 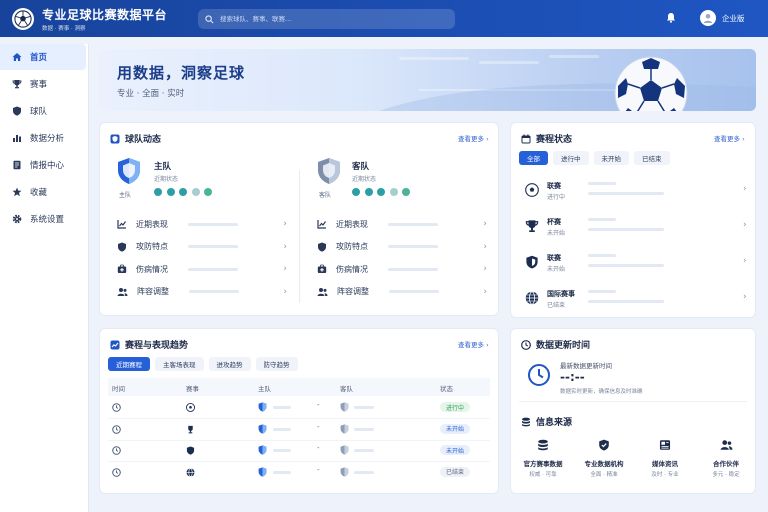 What do you see at coordinates (639, 193) in the screenshot?
I see `list-item: 联赛 进行中 ›` at bounding box center [639, 193].